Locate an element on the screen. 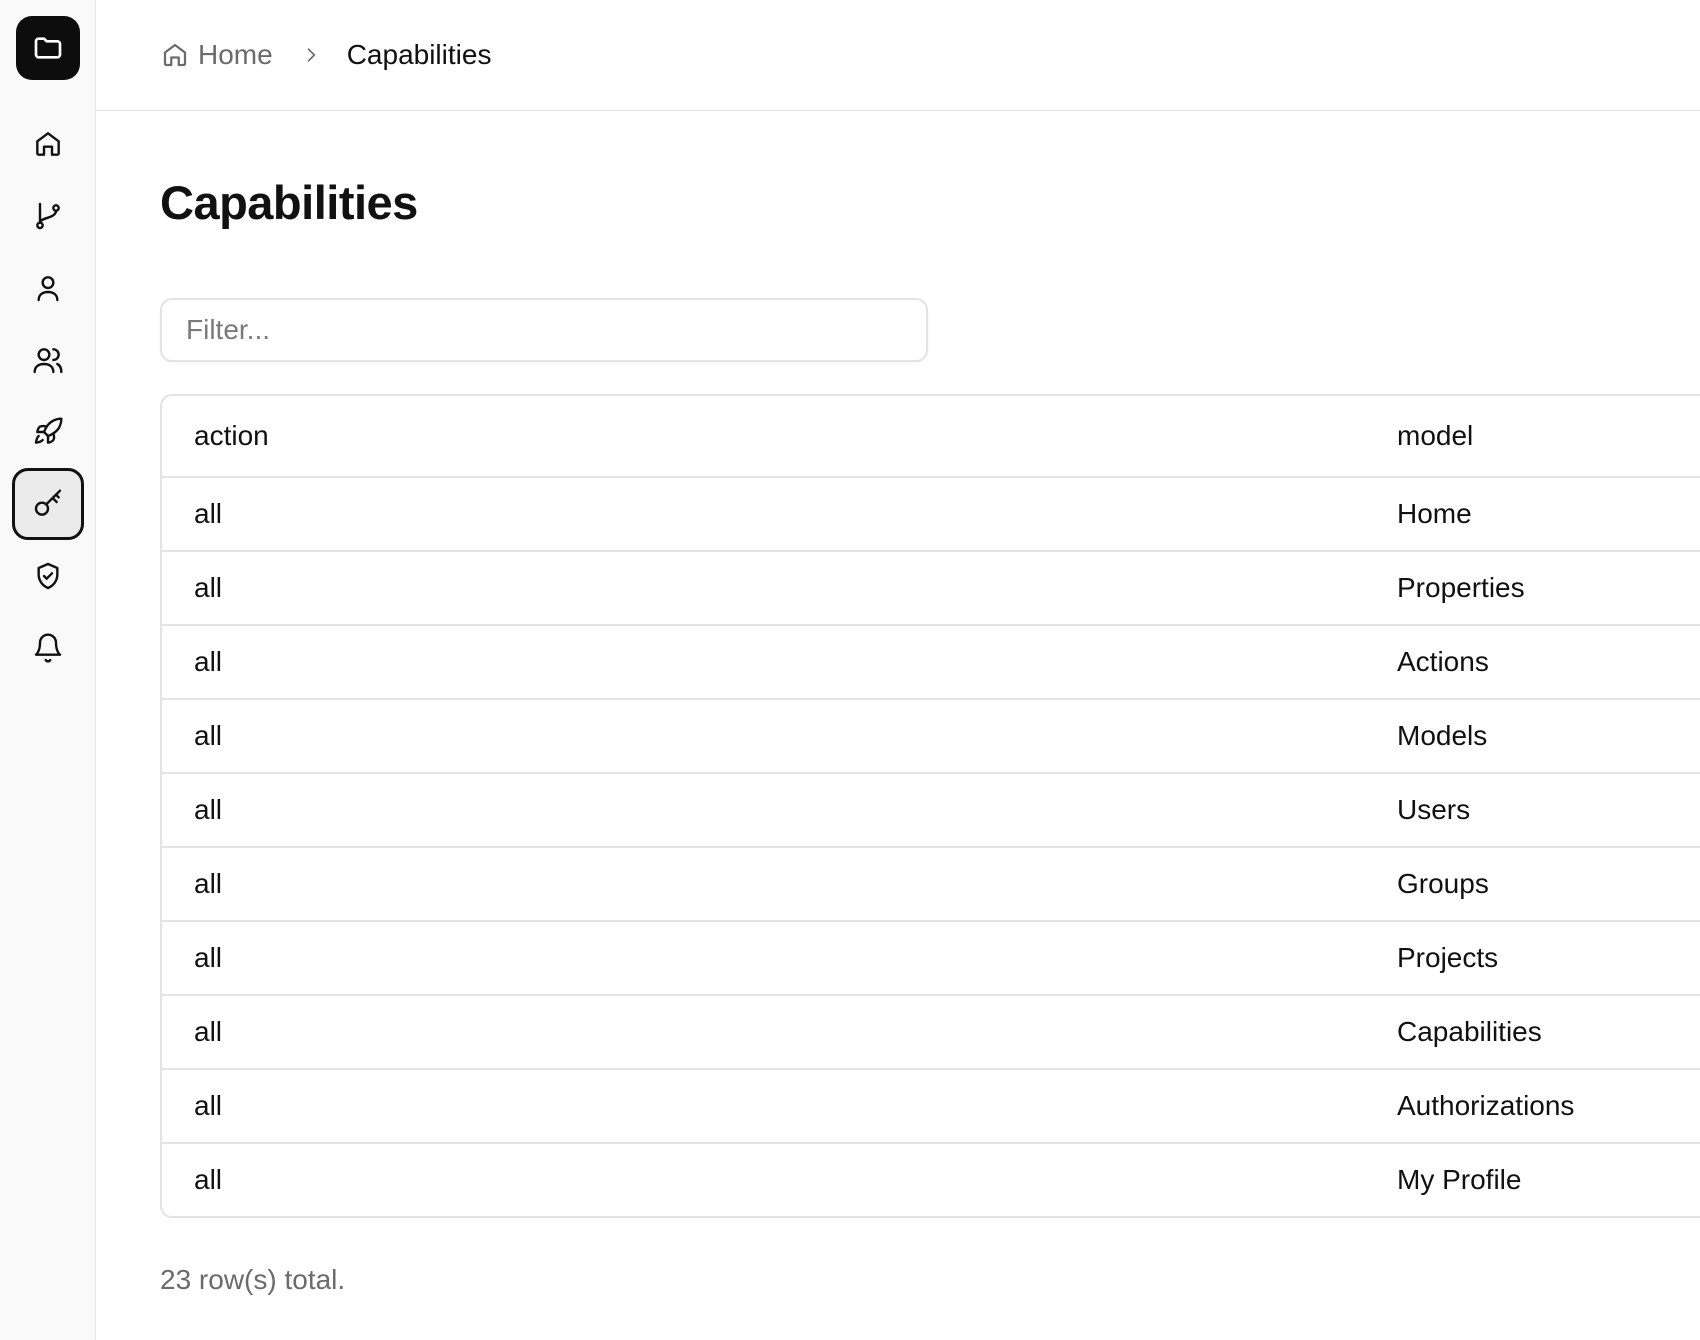 This screenshot has height=1340, width=1700. chevron-right-icon is located at coordinates (311, 55).